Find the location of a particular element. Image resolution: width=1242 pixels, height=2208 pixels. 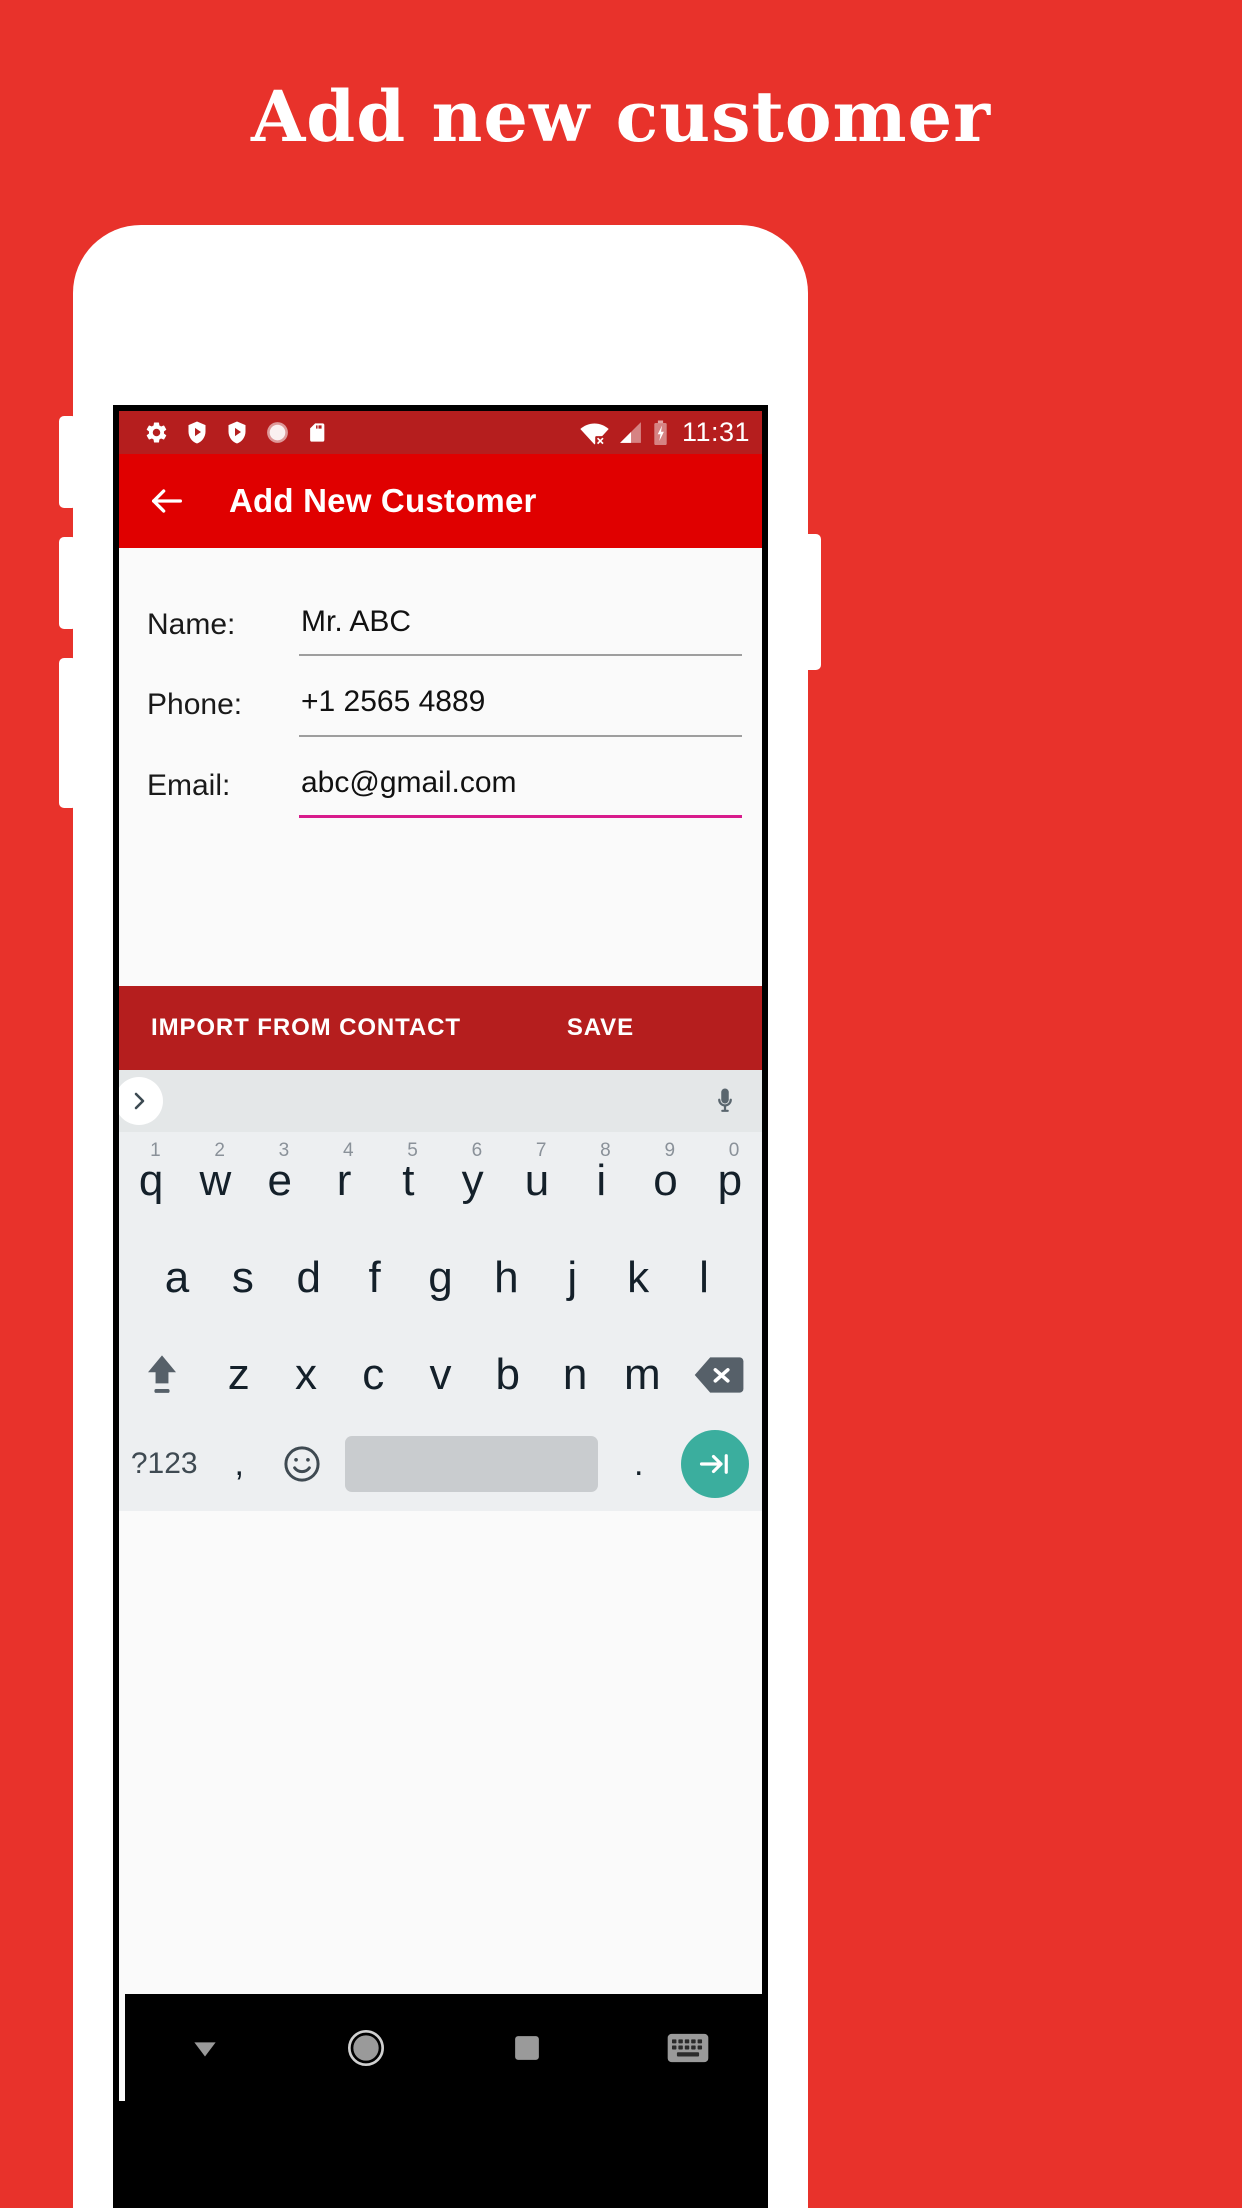

keyboard-row-2: a s d f g h j k l is located at coordinates (440, 1277).